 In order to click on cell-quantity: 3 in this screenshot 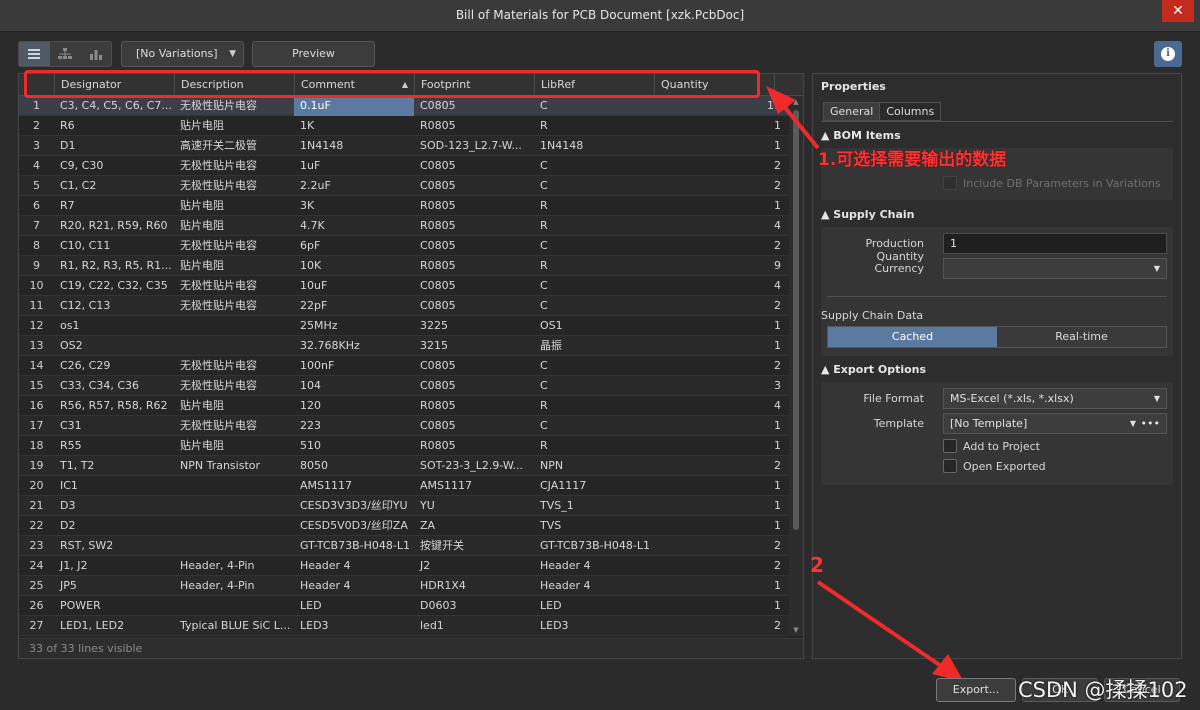, I will do `click(721, 386)`.